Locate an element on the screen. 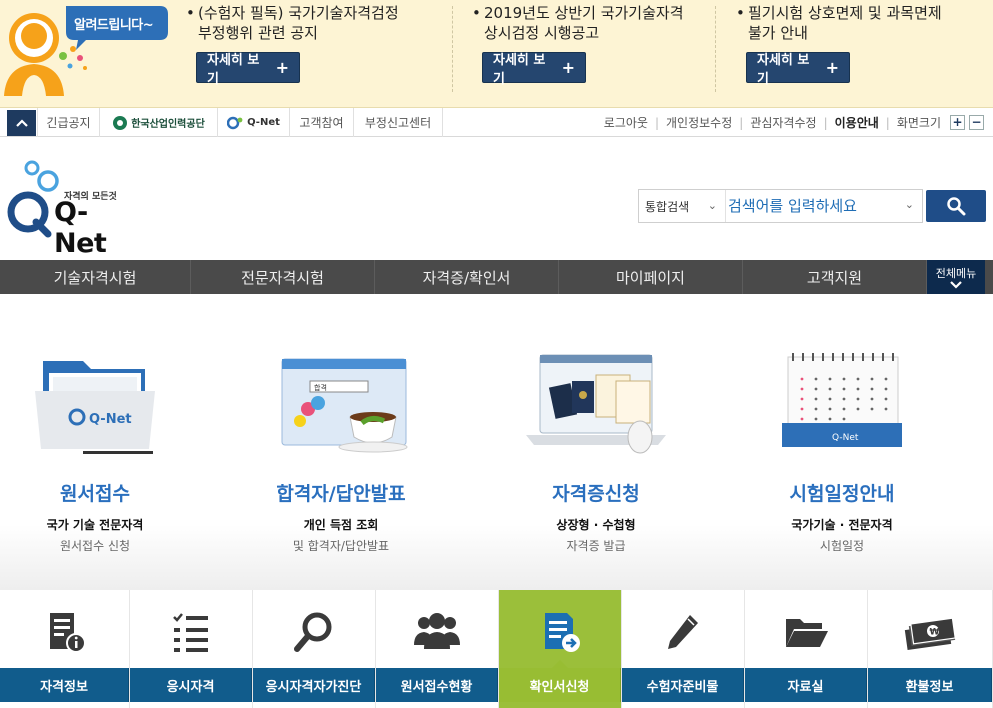 This screenshot has height=708, width=993. notice-3-more-button: 자세히 보기 + is located at coordinates (798, 69).